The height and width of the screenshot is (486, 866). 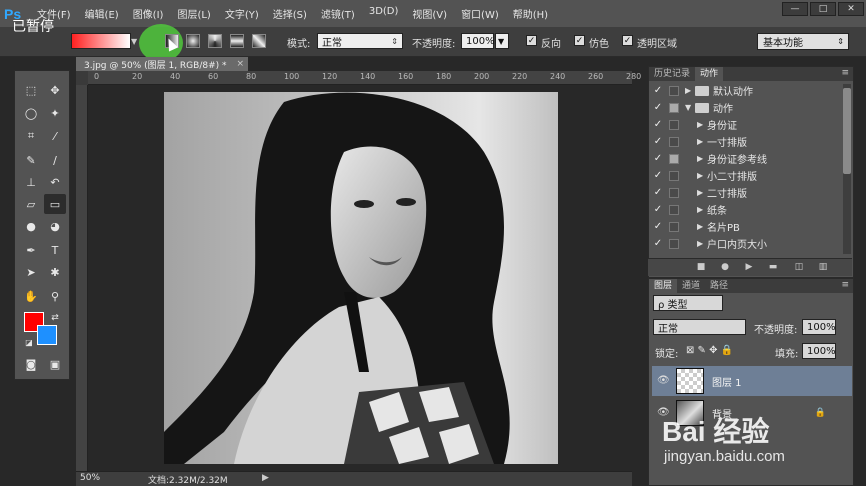 I want to click on gradient-picker, so click(x=101, y=41).